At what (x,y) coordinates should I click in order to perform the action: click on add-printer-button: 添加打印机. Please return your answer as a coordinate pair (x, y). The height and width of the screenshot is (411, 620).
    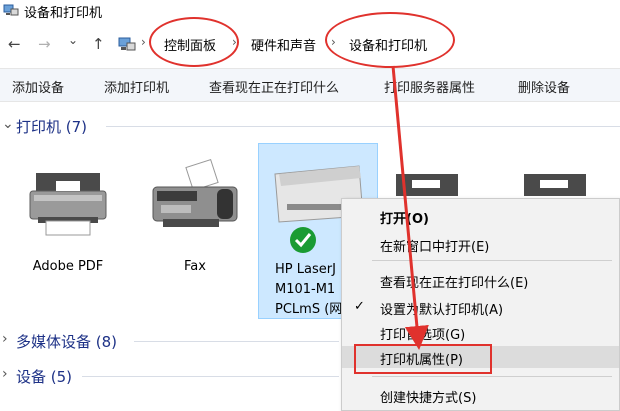
    Looking at the image, I should click on (136, 86).